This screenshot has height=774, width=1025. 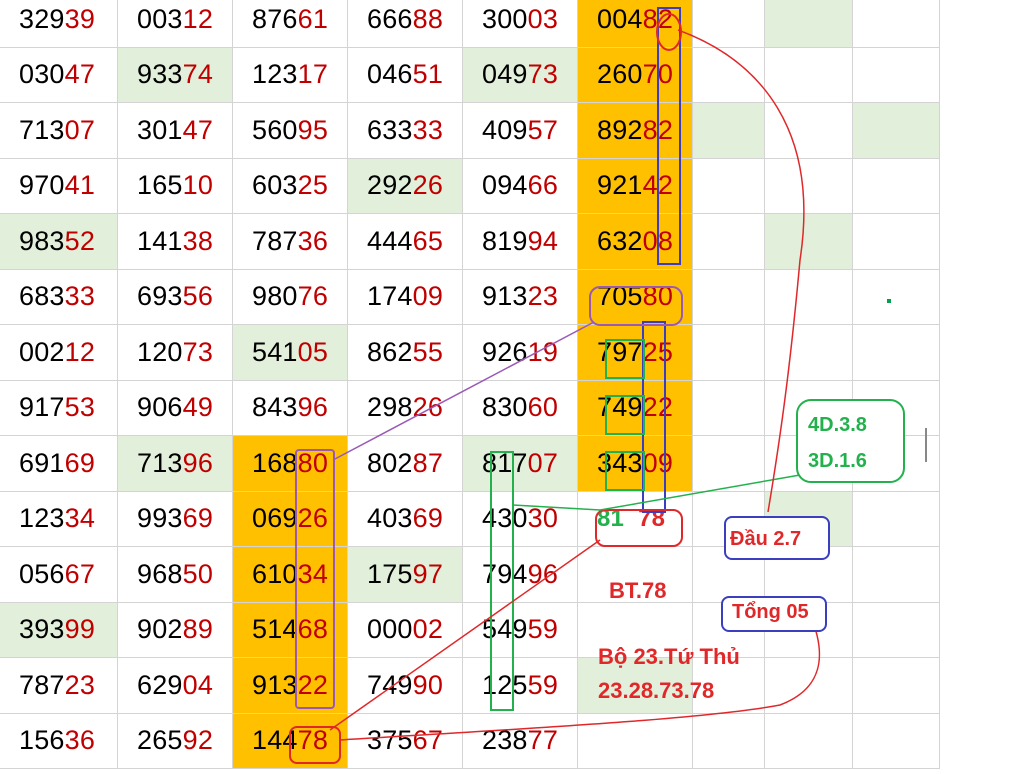 What do you see at coordinates (635, 408) in the screenshot?
I see `cell-r7-c5: 749 22` at bounding box center [635, 408].